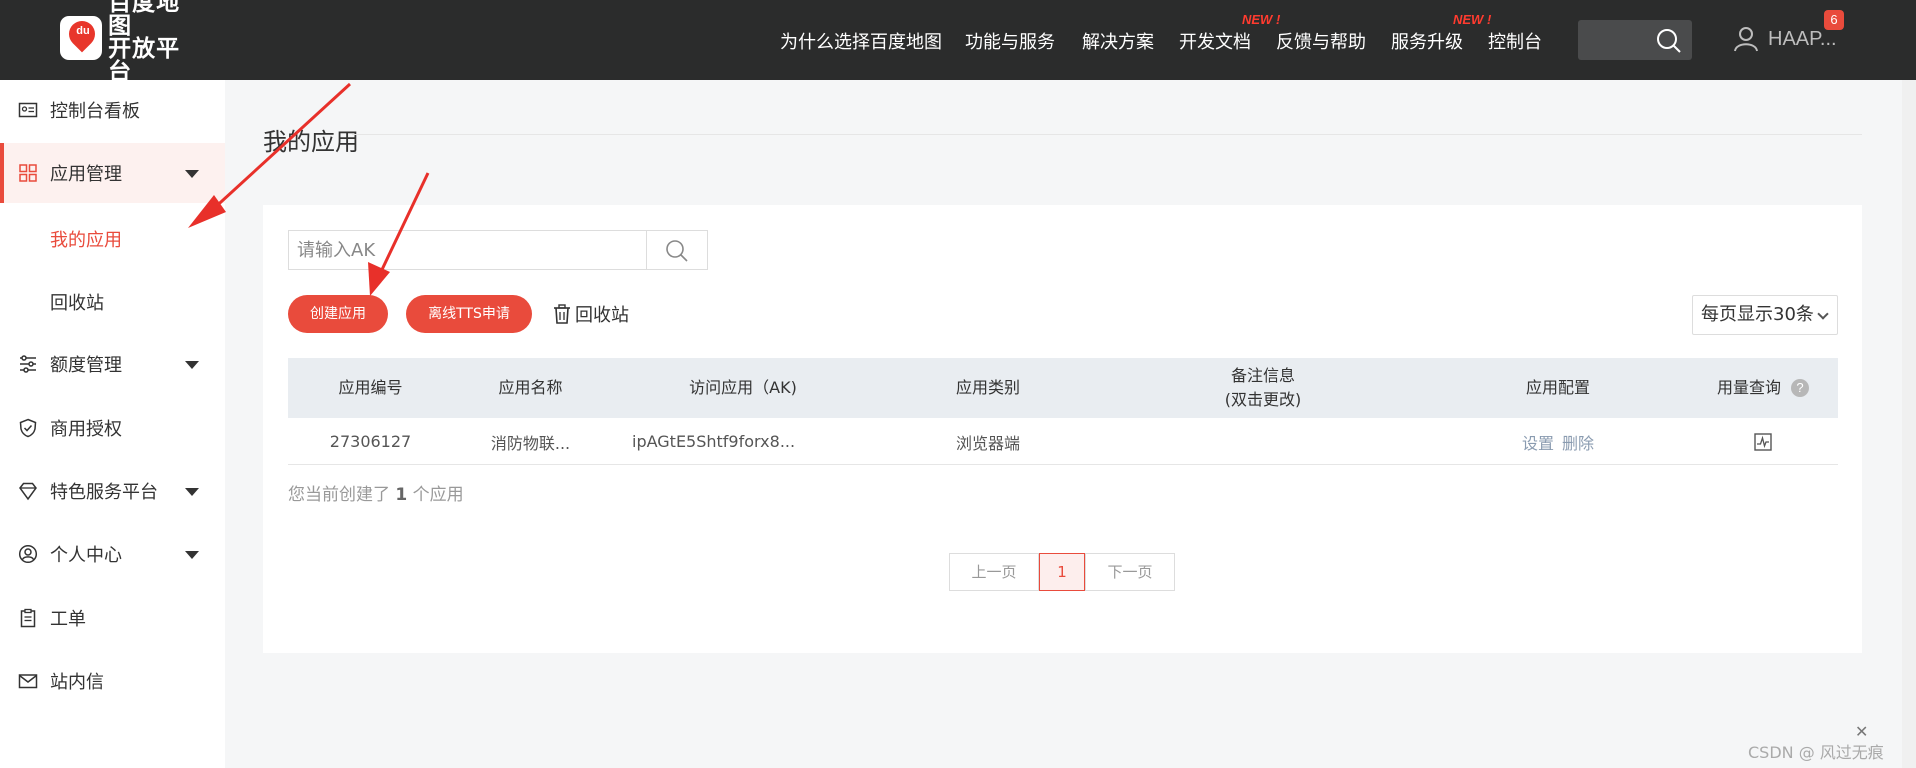  What do you see at coordinates (1130, 572) in the screenshot?
I see `next-page-button: 下一页` at bounding box center [1130, 572].